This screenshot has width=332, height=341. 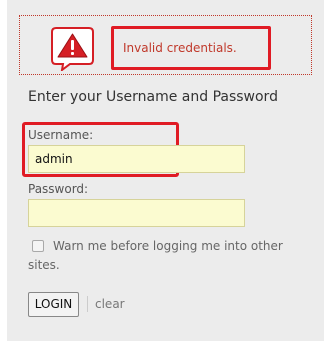 I want to click on button-separator, so click(x=87, y=304).